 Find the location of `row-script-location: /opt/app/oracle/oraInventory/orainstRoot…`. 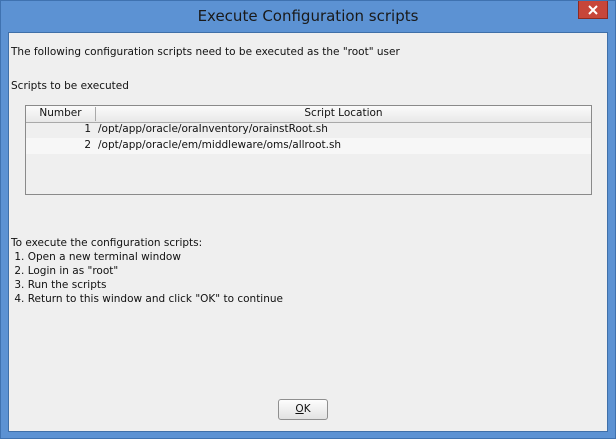

row-script-location: /opt/app/oracle/oraInventory/orainstRoot… is located at coordinates (213, 129).